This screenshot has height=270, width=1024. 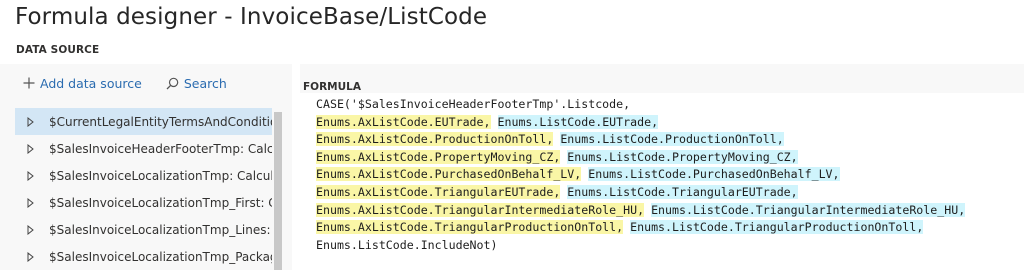 What do you see at coordinates (679, 191) in the screenshot?
I see `target-enum-token: Enums.ListCode.TriangularEUTrade` at bounding box center [679, 191].